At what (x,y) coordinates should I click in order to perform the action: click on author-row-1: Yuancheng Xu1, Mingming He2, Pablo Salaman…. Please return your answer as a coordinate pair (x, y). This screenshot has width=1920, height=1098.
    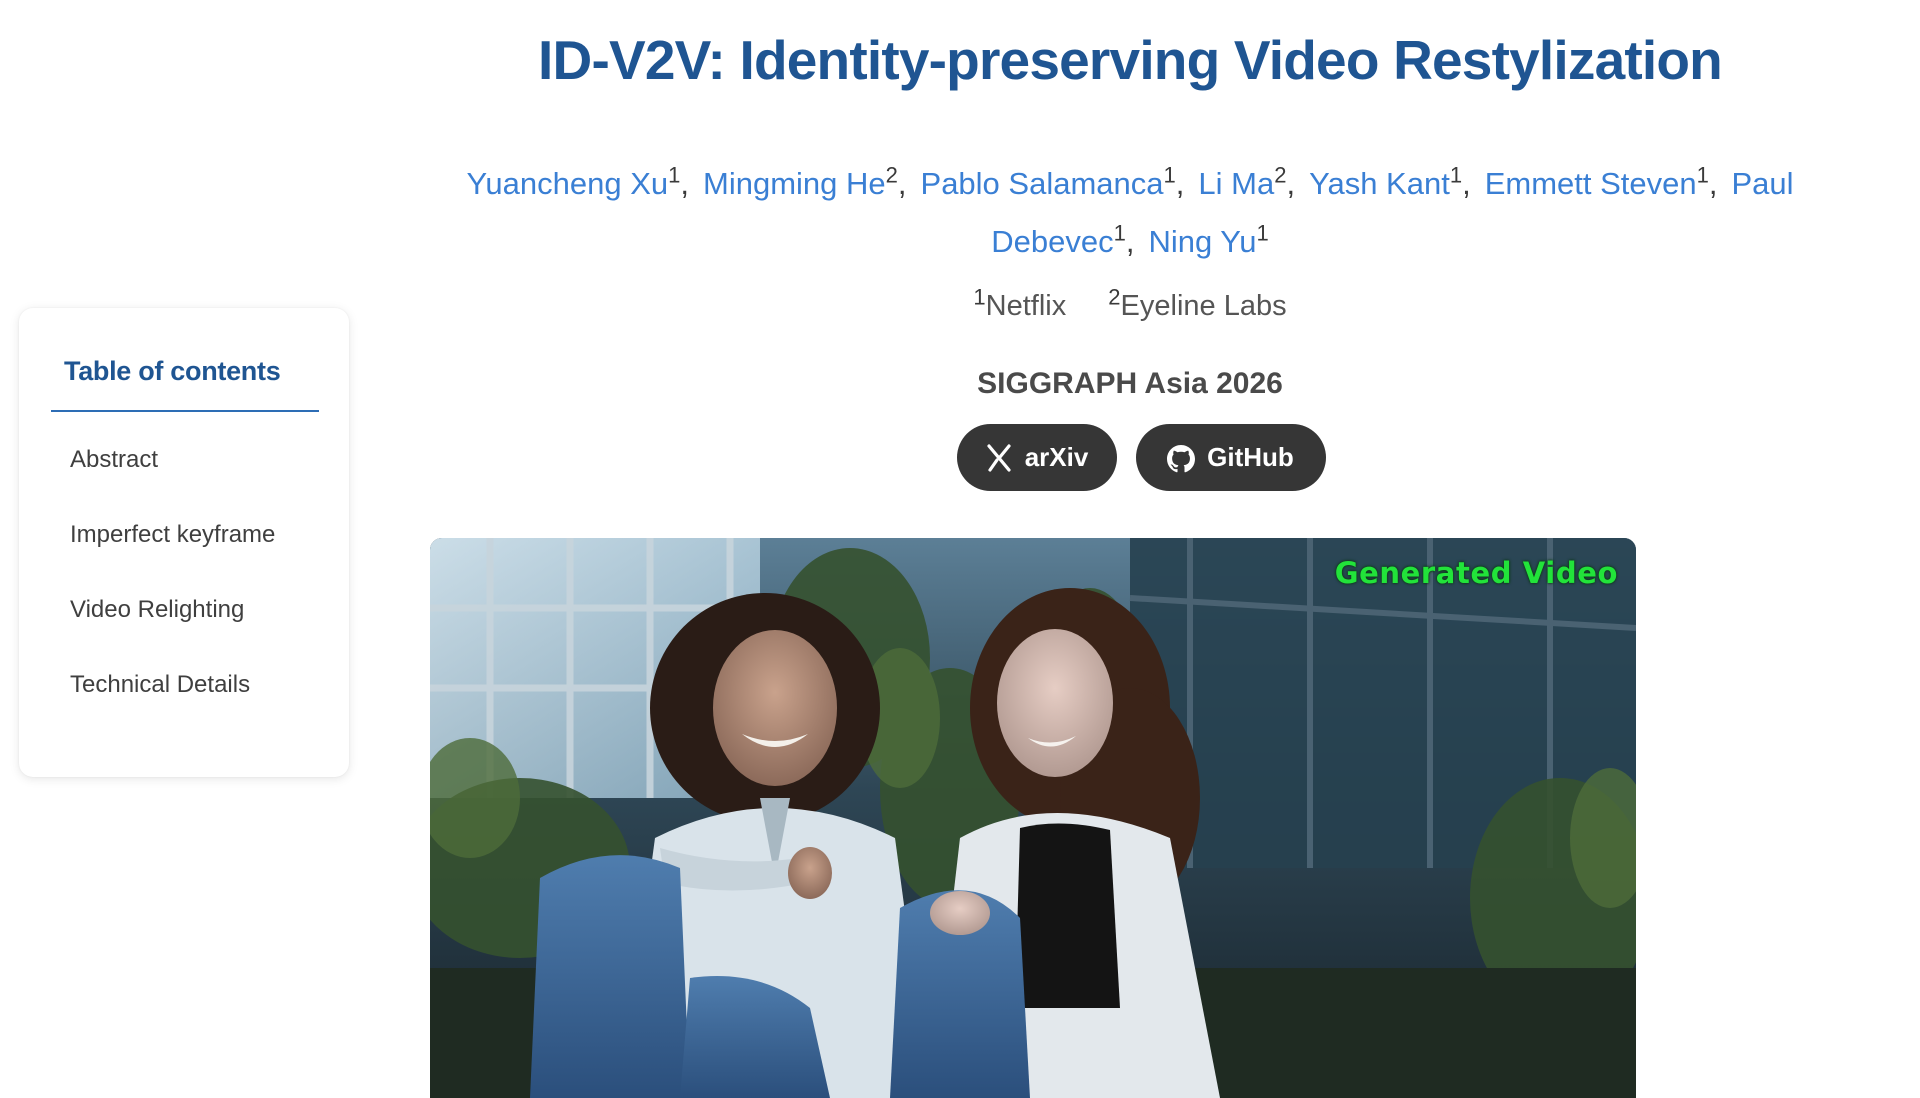
    Looking at the image, I should click on (1130, 181).